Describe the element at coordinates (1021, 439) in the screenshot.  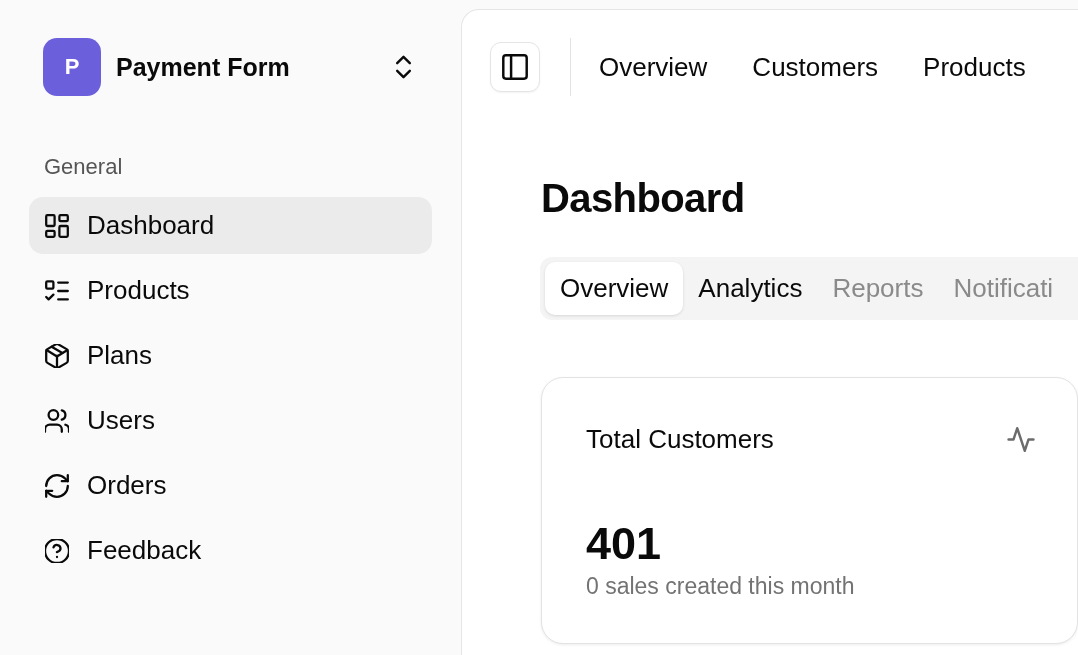
I see `pulse-icon` at that location.